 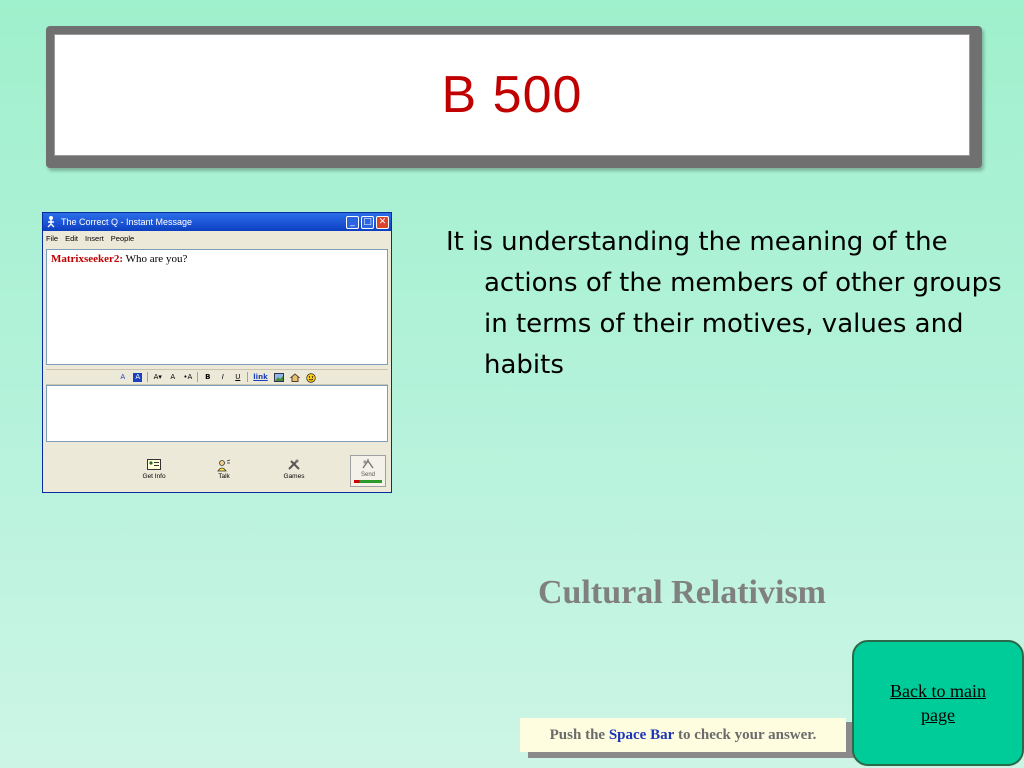 What do you see at coordinates (294, 476) in the screenshot?
I see `games-label: Games` at bounding box center [294, 476].